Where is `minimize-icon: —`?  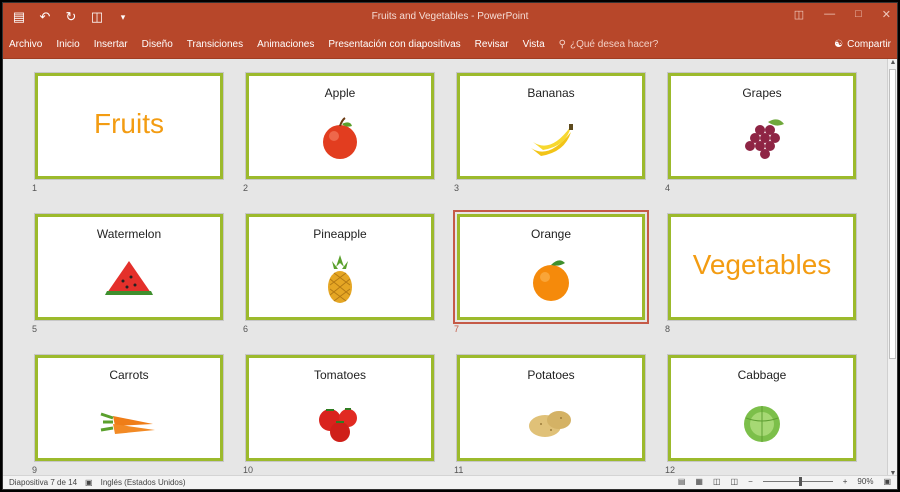 minimize-icon: — is located at coordinates (829, 14).